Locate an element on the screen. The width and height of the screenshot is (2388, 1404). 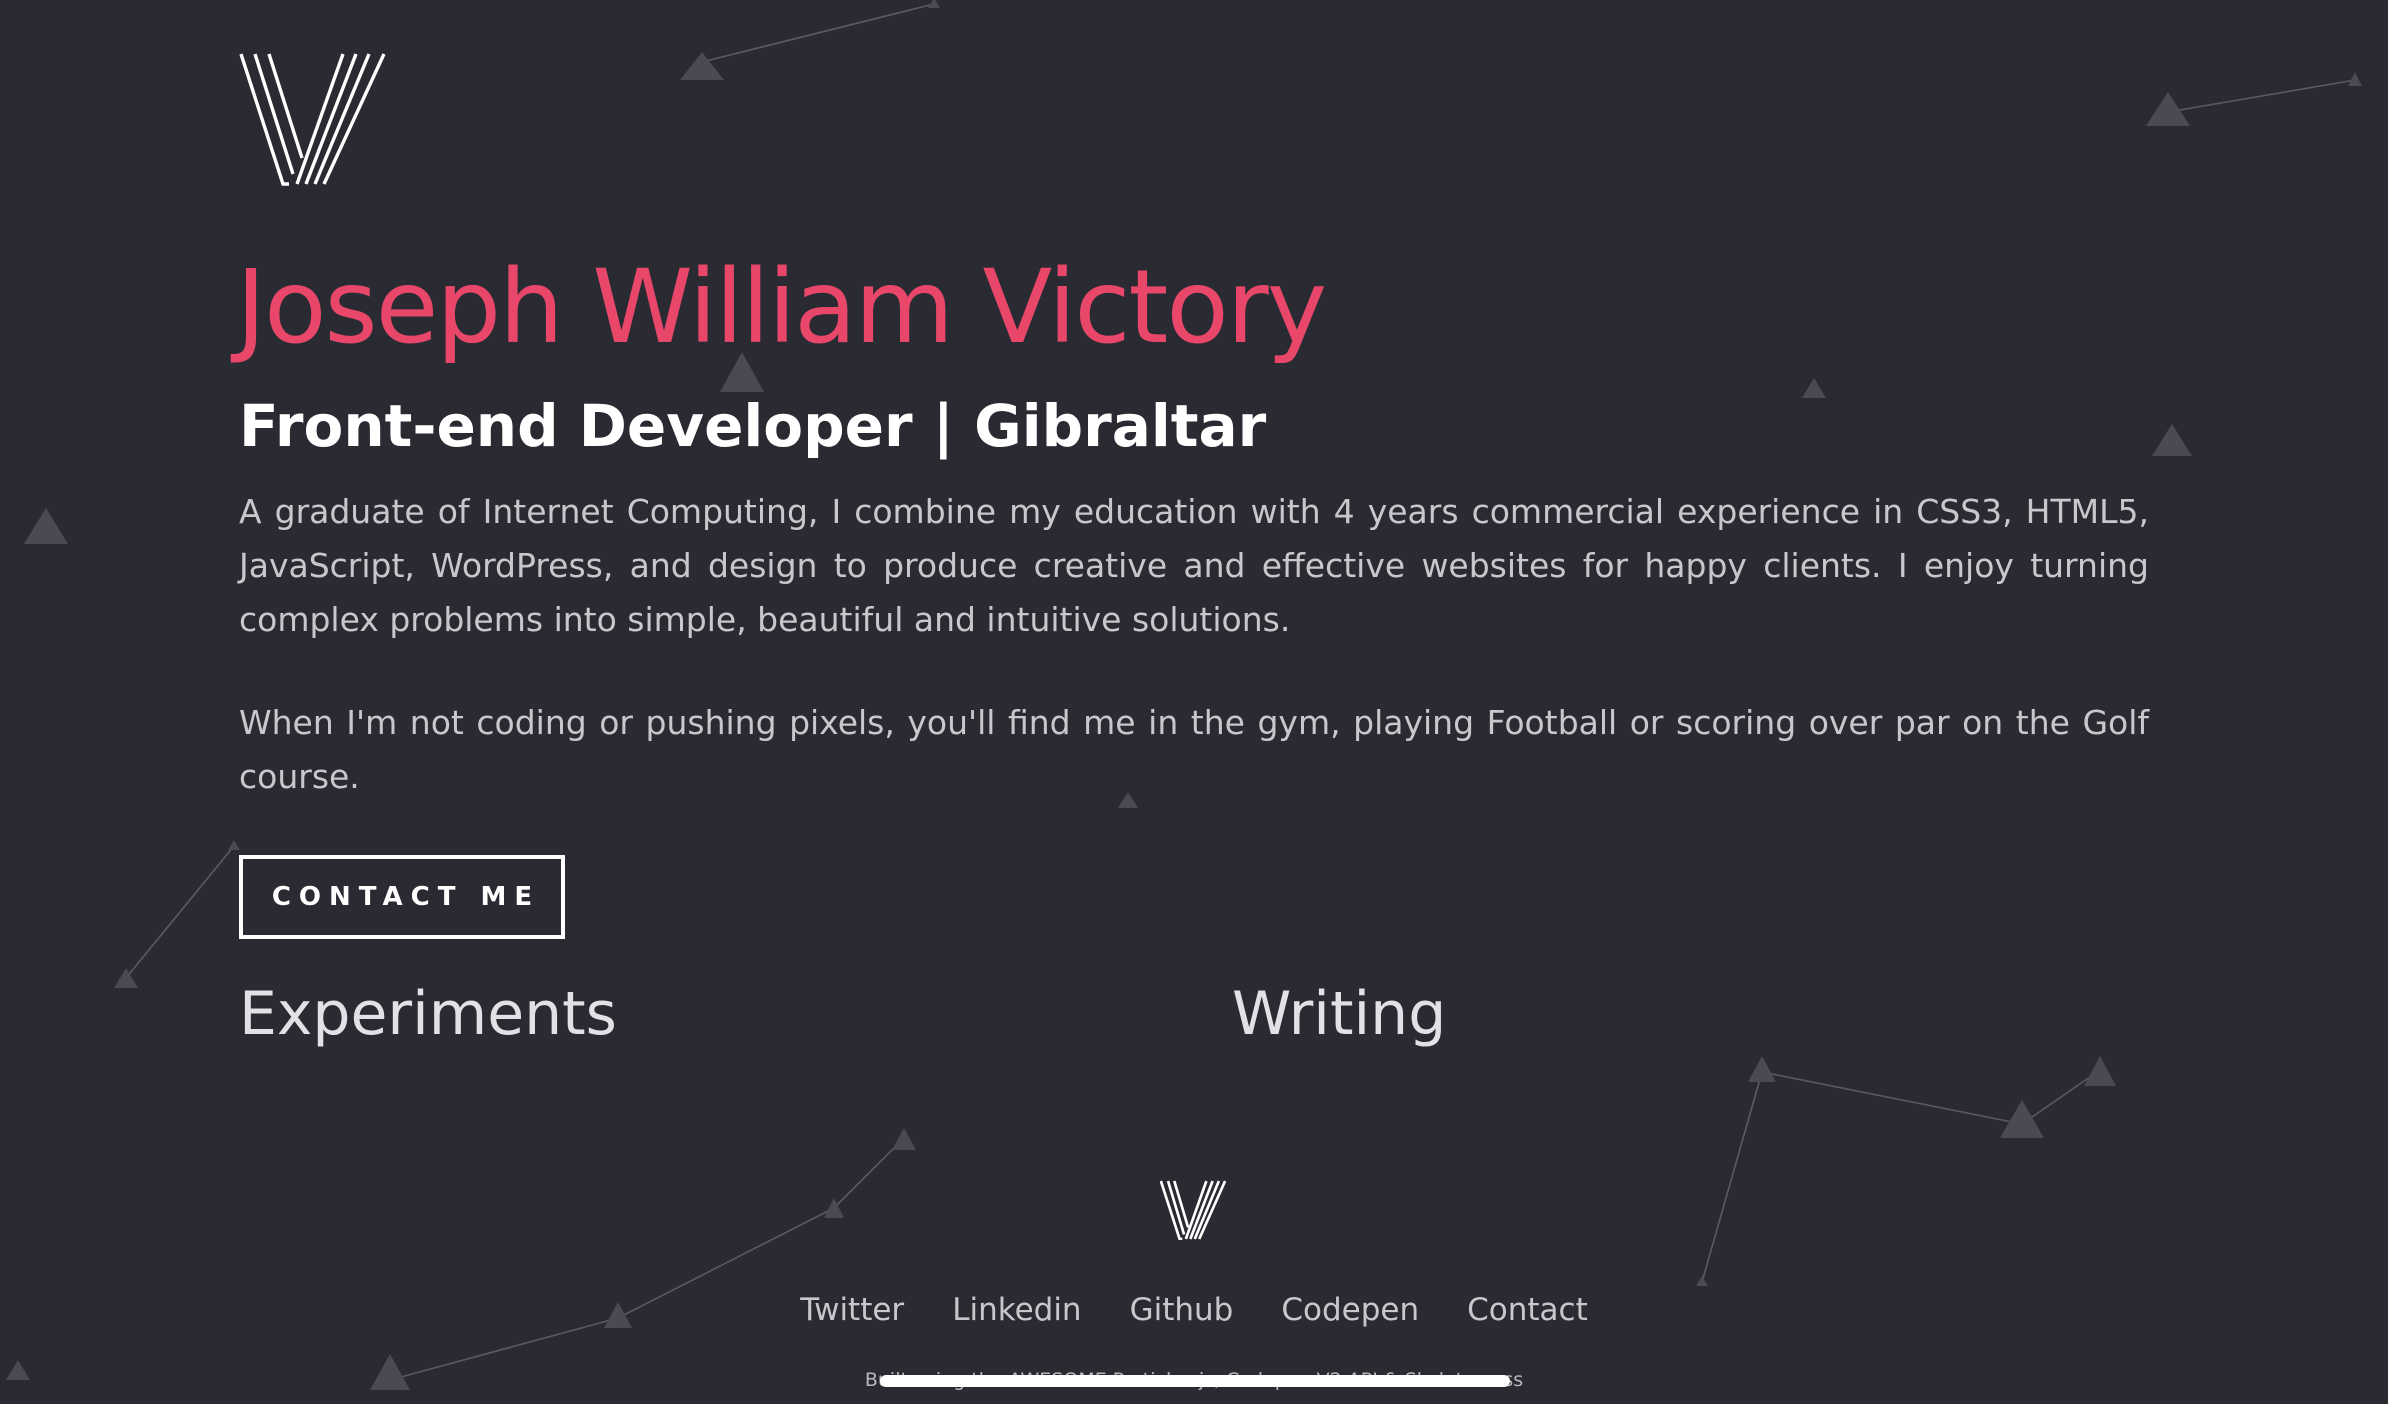
footer-link-codepen: Codepen is located at coordinates (1350, 1310).